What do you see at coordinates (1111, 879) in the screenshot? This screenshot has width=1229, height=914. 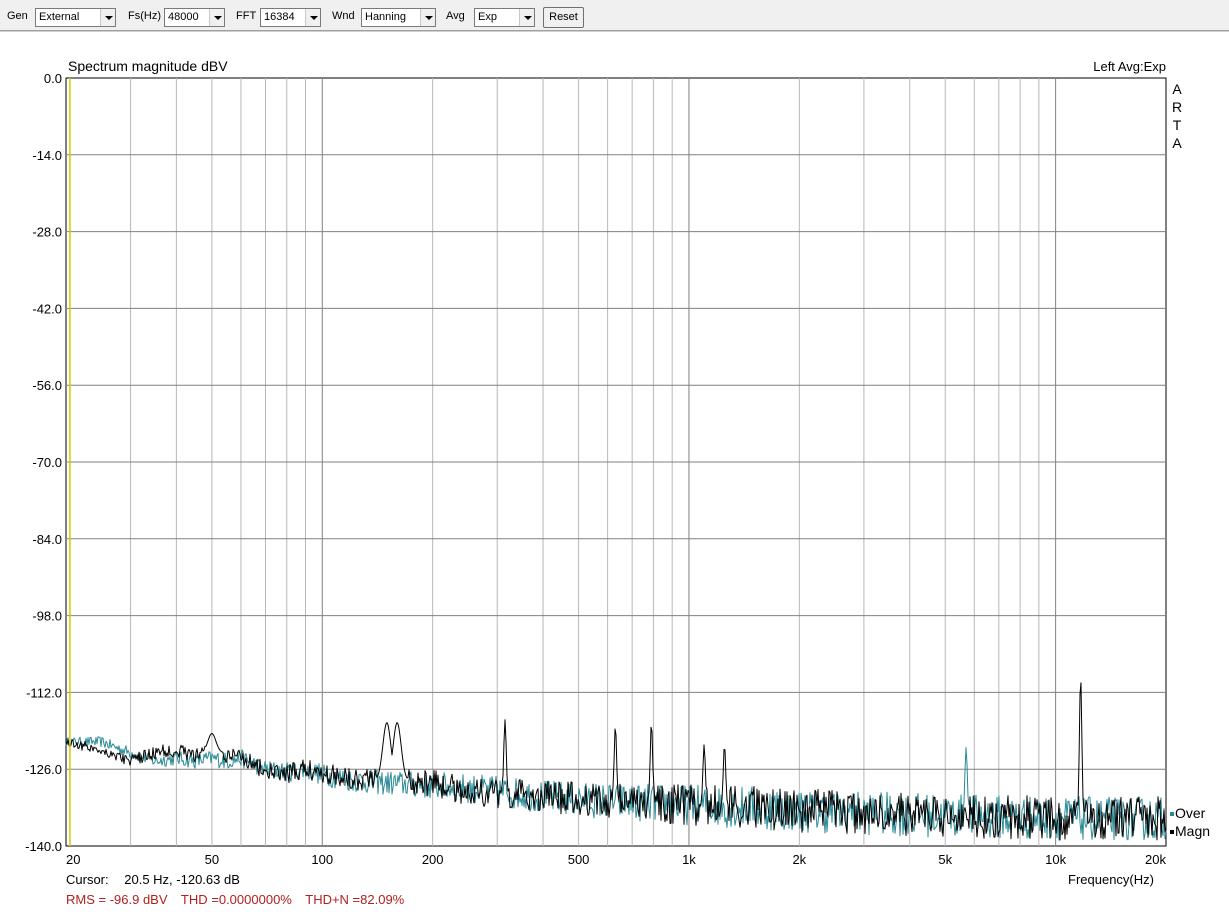 I see `x-axis-label: Frequency(Hz)` at bounding box center [1111, 879].